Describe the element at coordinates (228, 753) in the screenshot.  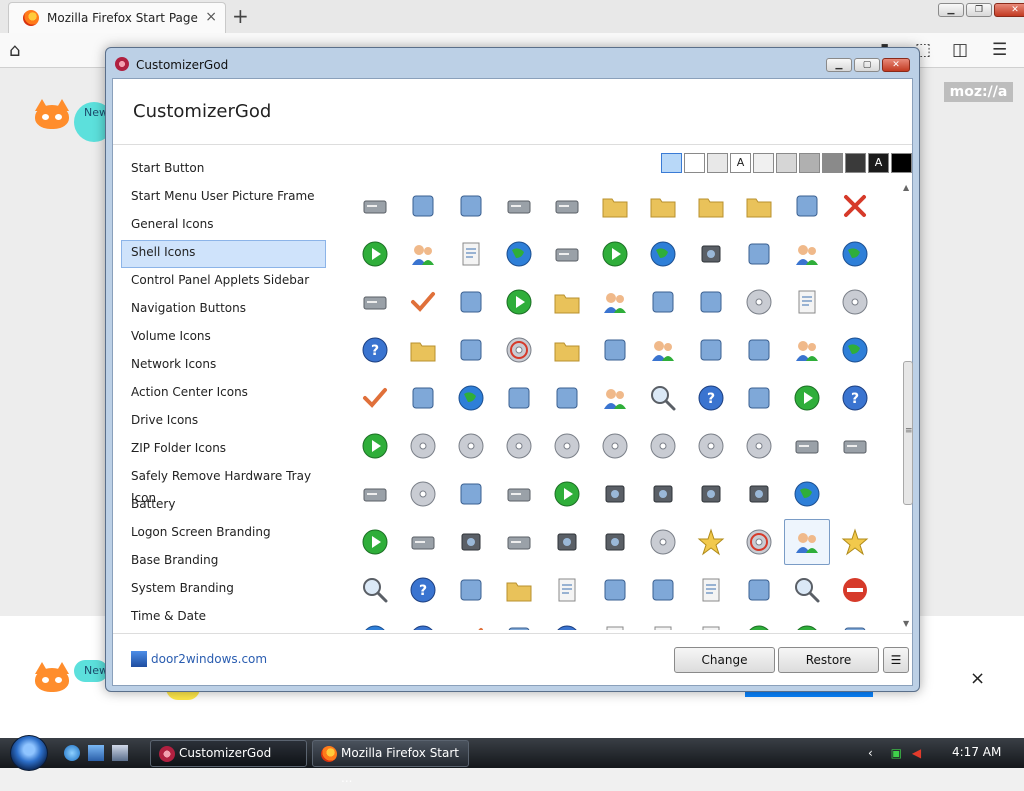
I see `taskbar-customizergod: CustomizerGod` at that location.